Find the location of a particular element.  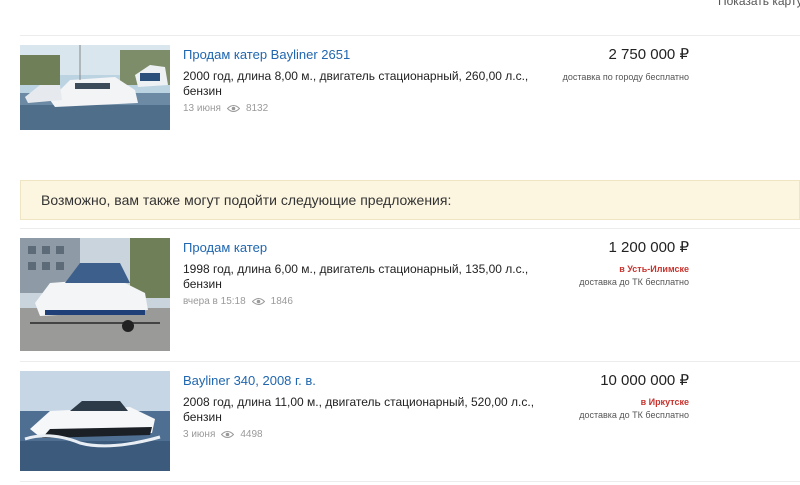

listing-meta: 13 июня 8132 is located at coordinates (225, 108).